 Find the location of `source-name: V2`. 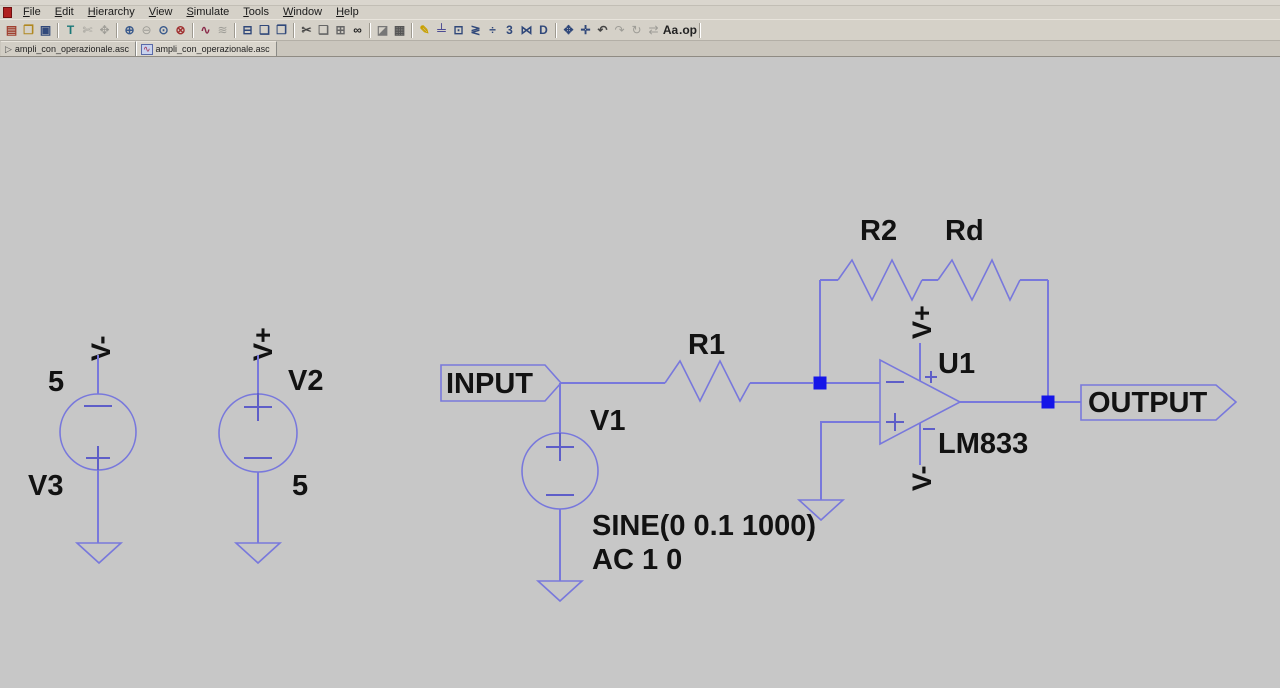

source-name: V2 is located at coordinates (305, 381).